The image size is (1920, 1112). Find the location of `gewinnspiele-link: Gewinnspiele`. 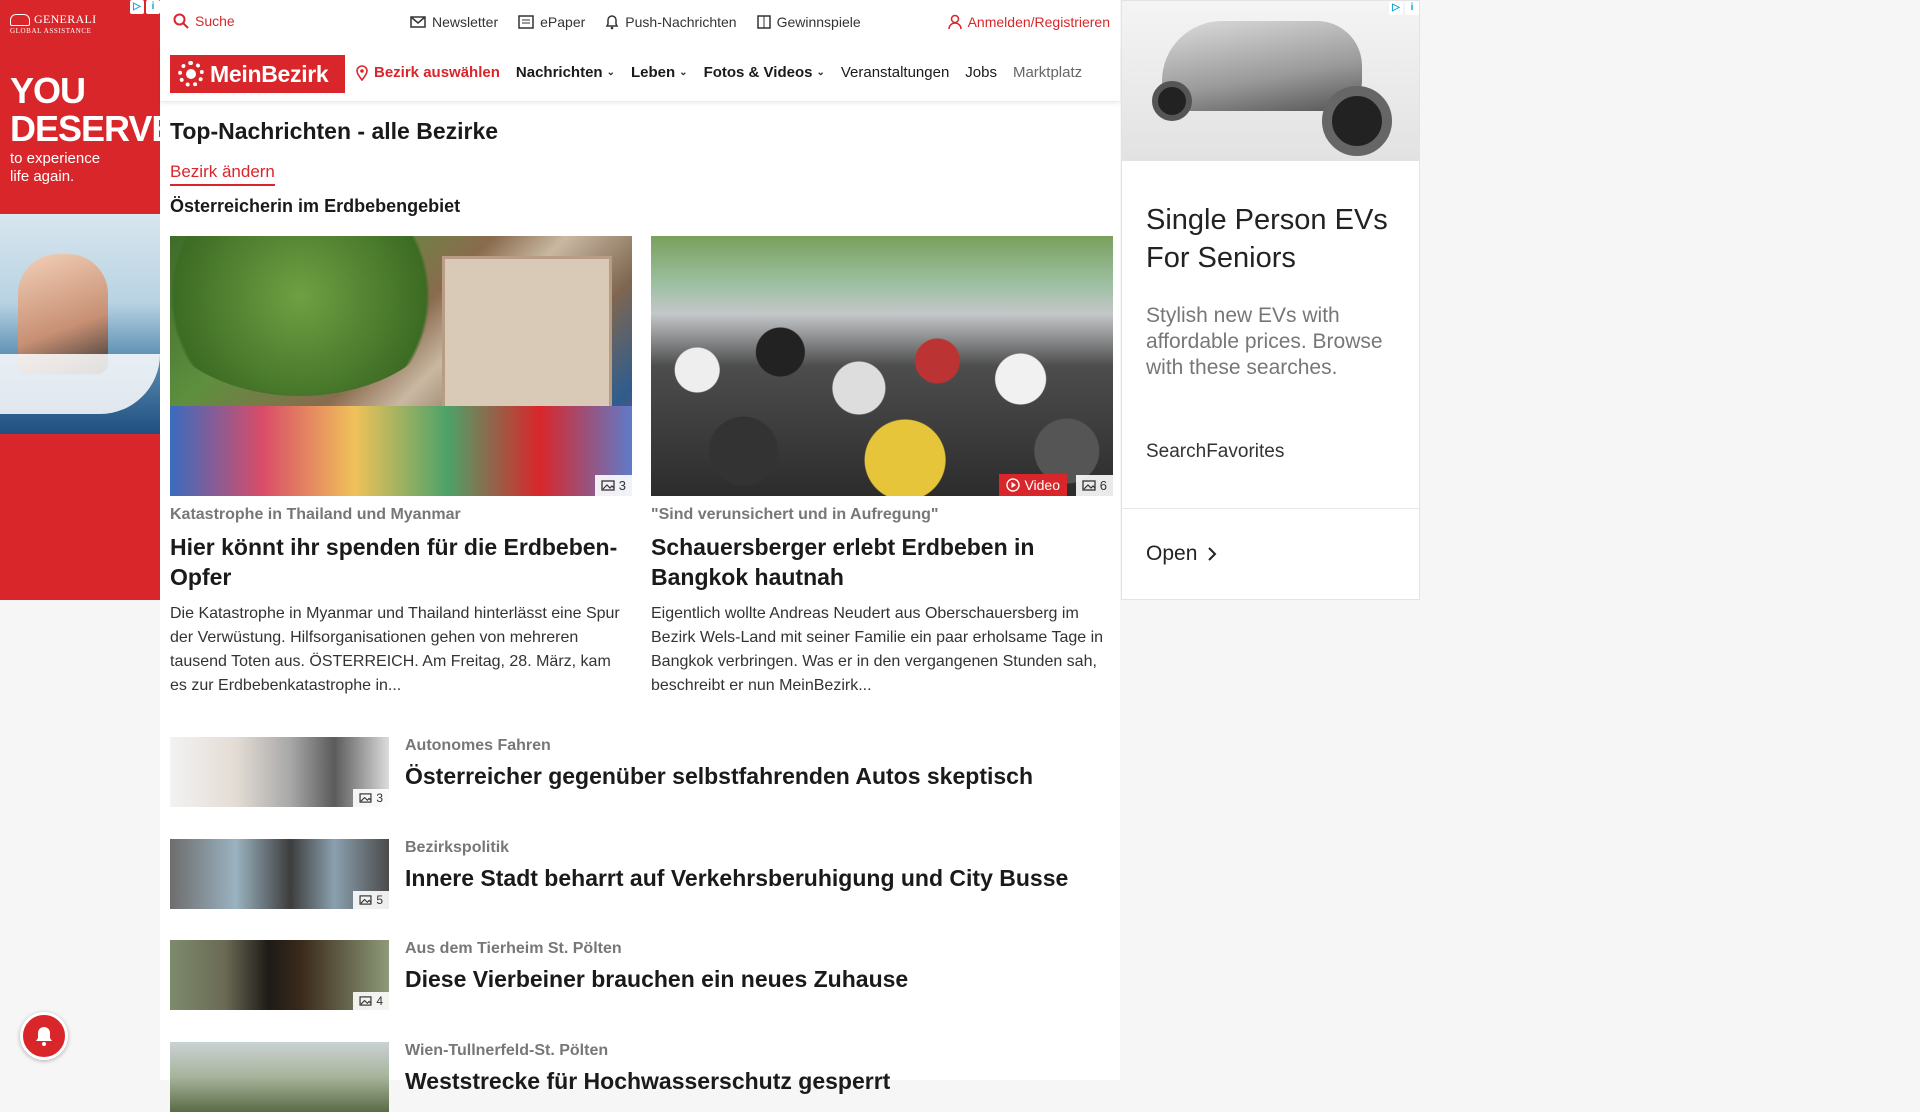

gewinnspiele-link: Gewinnspiele is located at coordinates (808, 22).